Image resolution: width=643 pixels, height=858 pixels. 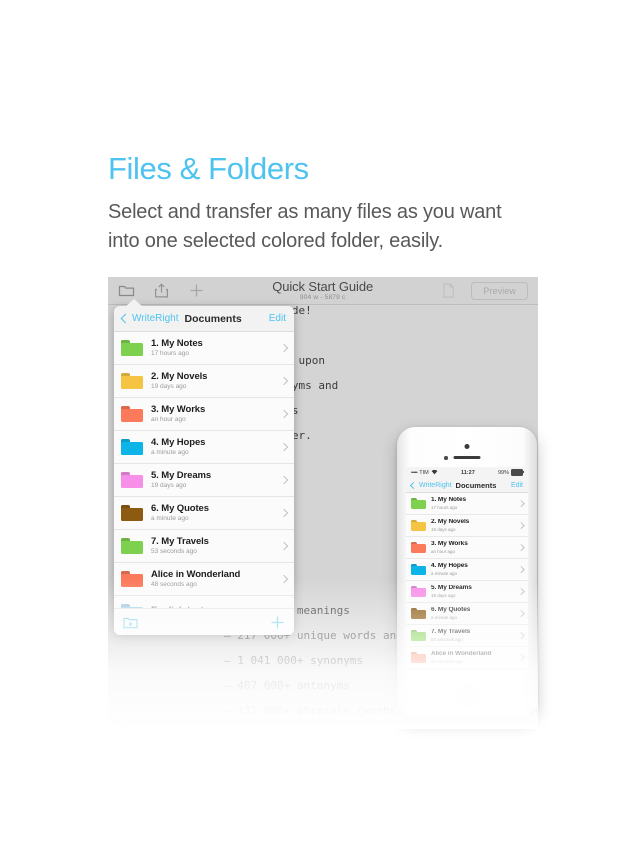 What do you see at coordinates (499, 290) in the screenshot?
I see `preview-button: Preview` at bounding box center [499, 290].